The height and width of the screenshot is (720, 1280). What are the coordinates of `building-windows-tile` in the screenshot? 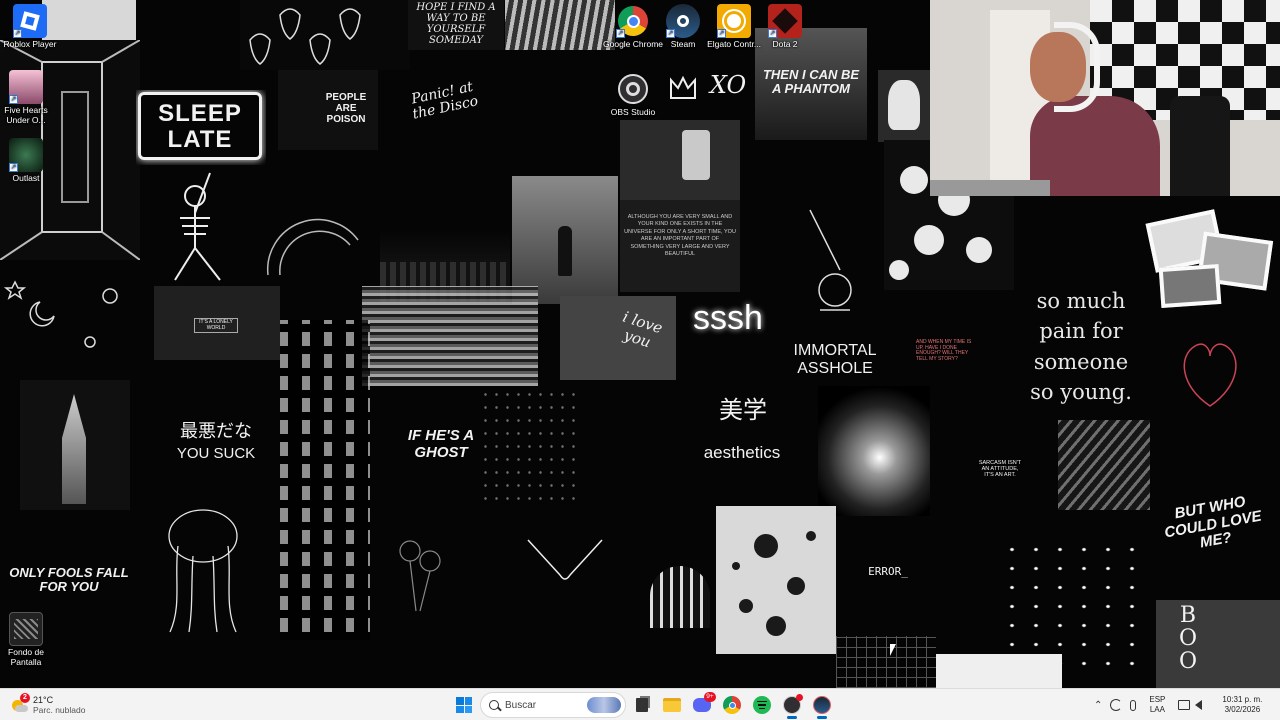 It's located at (325, 480).